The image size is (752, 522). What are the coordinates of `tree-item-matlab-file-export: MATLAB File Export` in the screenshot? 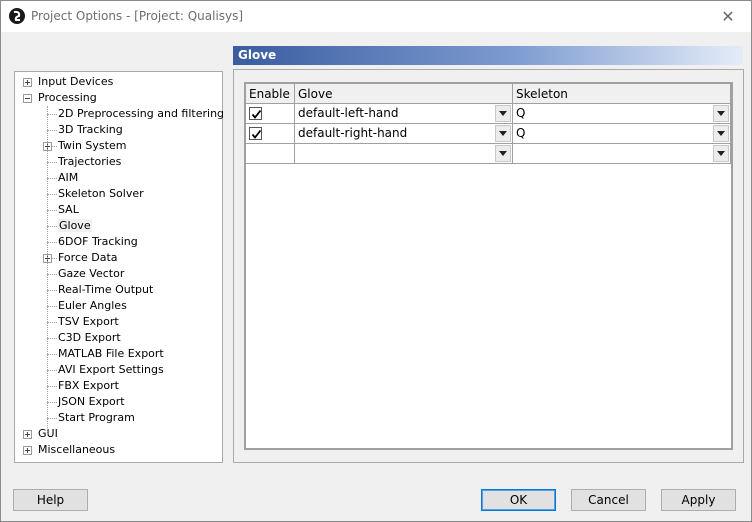 It's located at (111, 354).